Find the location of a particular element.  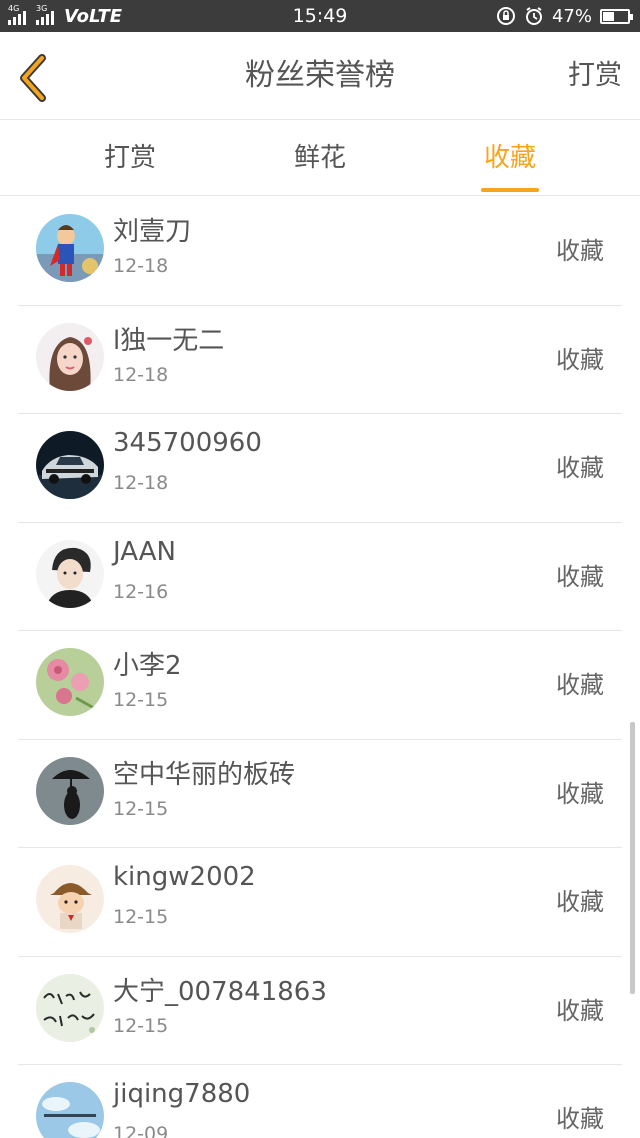

alarm-icon is located at coordinates (533, 16).